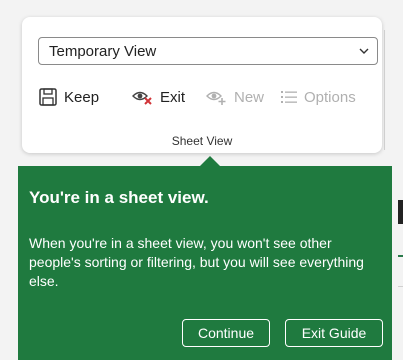 The image size is (403, 360). Describe the element at coordinates (142, 98) in the screenshot. I see `exit-view-icon` at that location.